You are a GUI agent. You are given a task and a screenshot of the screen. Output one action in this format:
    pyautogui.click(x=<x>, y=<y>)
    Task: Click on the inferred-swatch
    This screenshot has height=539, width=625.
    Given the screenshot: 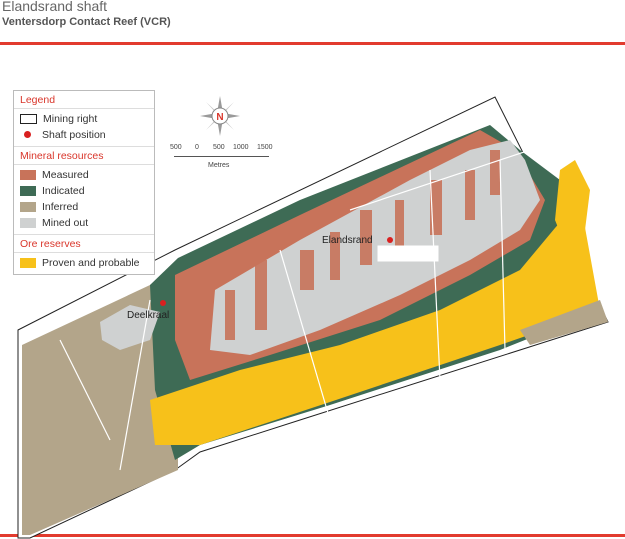 What is the action you would take?
    pyautogui.click(x=28, y=207)
    